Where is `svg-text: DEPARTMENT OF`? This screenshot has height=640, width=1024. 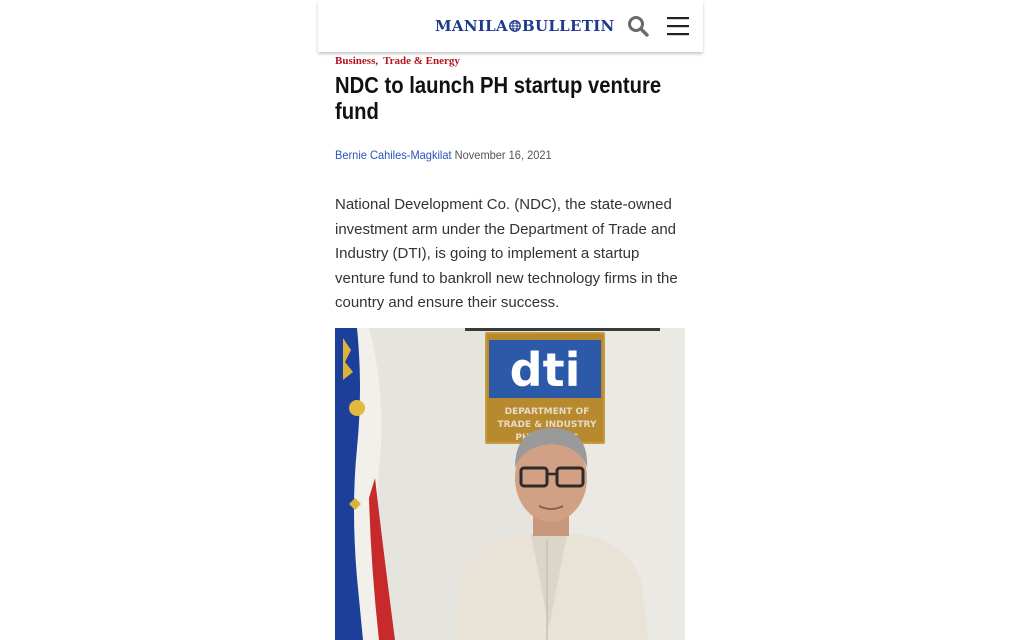
svg-text: DEPARTMENT OF is located at coordinates (547, 412).